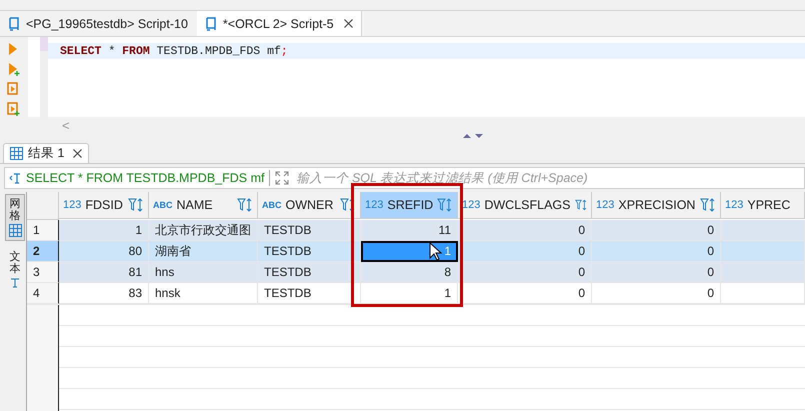 Image resolution: width=805 pixels, height=411 pixels. What do you see at coordinates (409, 230) in the screenshot?
I see `table-cell: 11` at bounding box center [409, 230].